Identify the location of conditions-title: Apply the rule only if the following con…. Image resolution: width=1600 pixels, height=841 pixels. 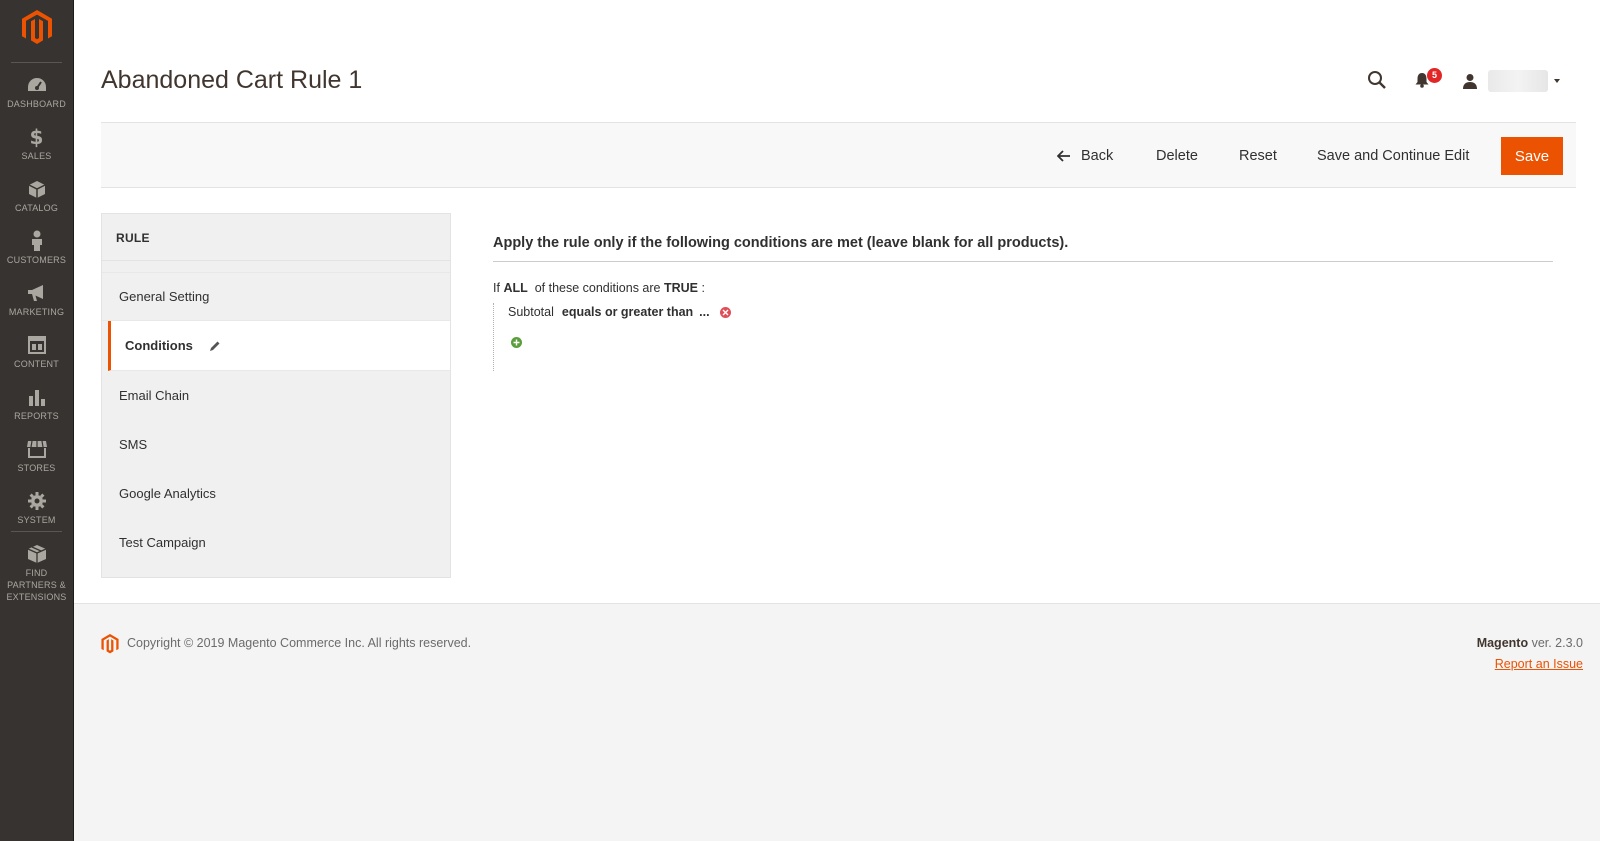
(1023, 248).